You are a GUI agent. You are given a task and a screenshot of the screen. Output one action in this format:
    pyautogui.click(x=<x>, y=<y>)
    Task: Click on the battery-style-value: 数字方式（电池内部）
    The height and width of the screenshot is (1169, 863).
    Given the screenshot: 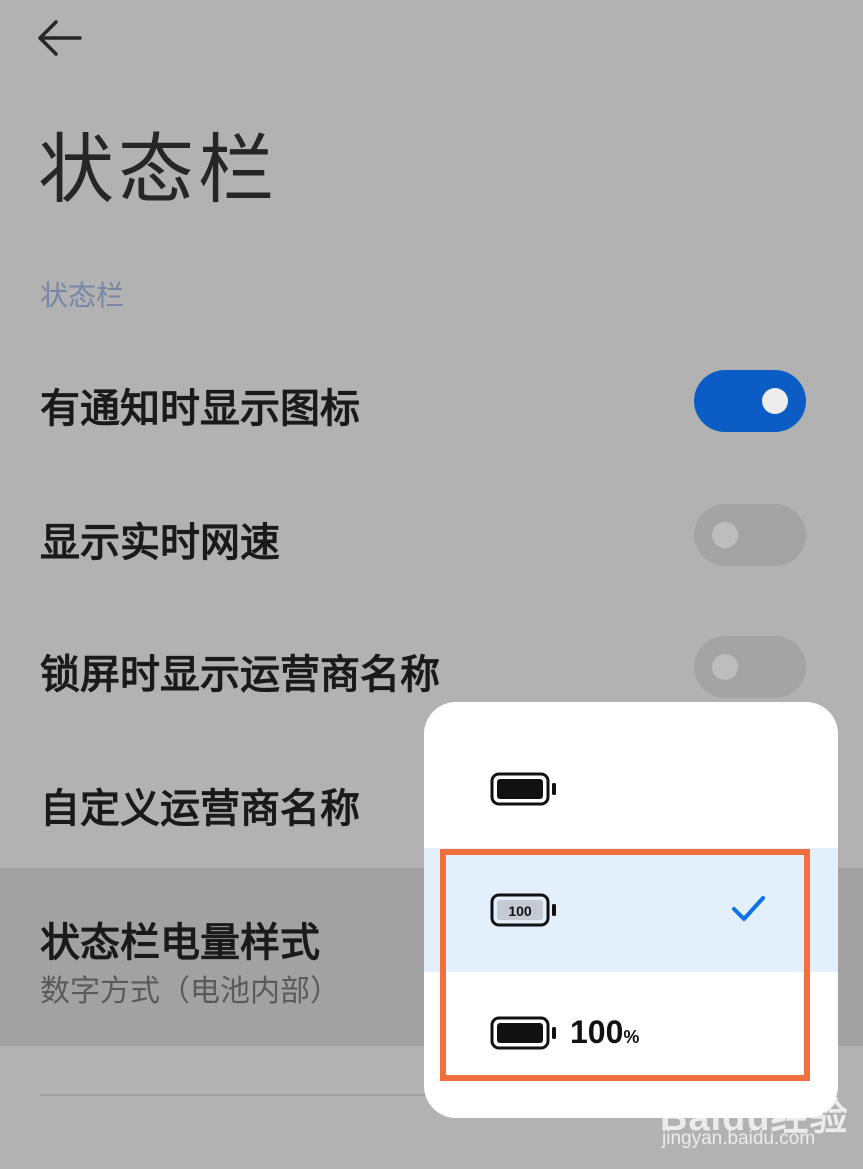 What is the action you would take?
    pyautogui.click(x=190, y=991)
    